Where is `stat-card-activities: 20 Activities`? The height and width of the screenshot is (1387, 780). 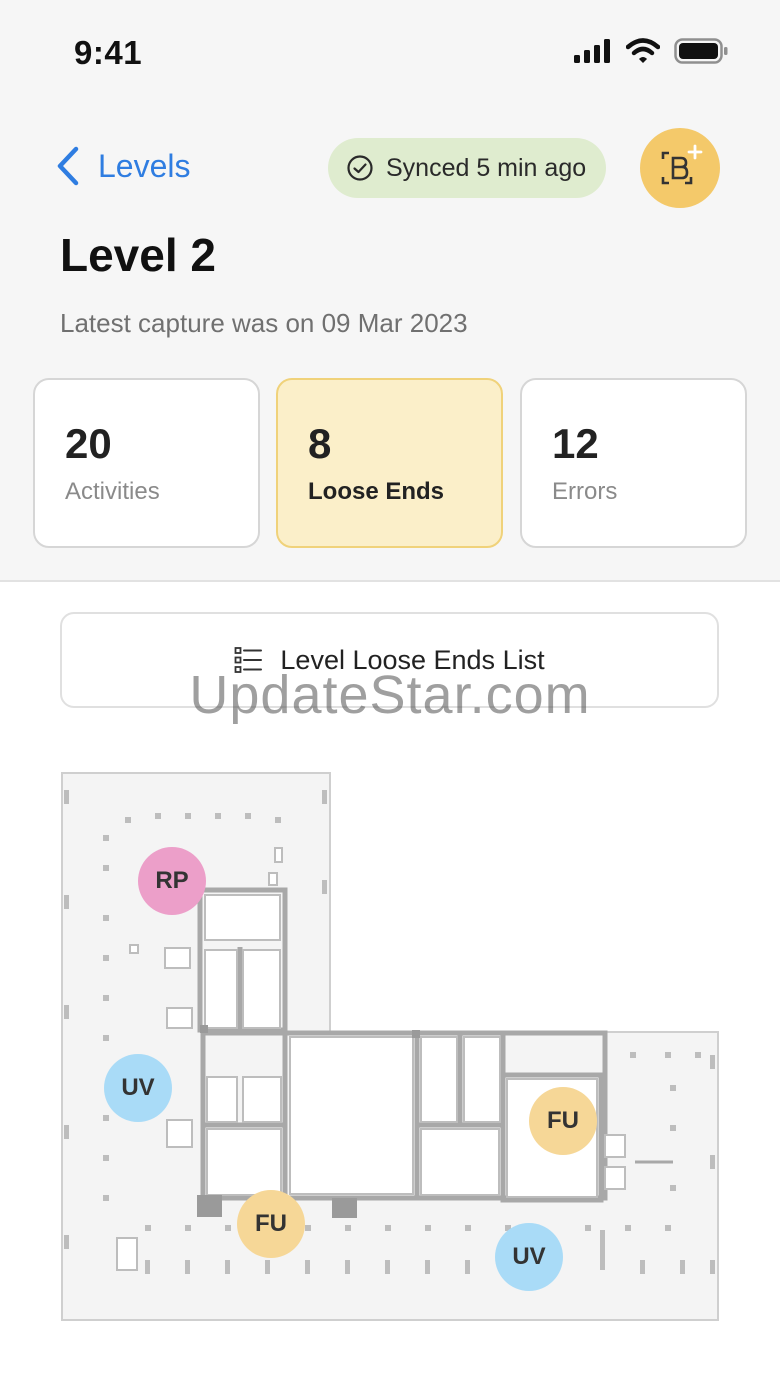
stat-card-activities: 20 Activities is located at coordinates (146, 463).